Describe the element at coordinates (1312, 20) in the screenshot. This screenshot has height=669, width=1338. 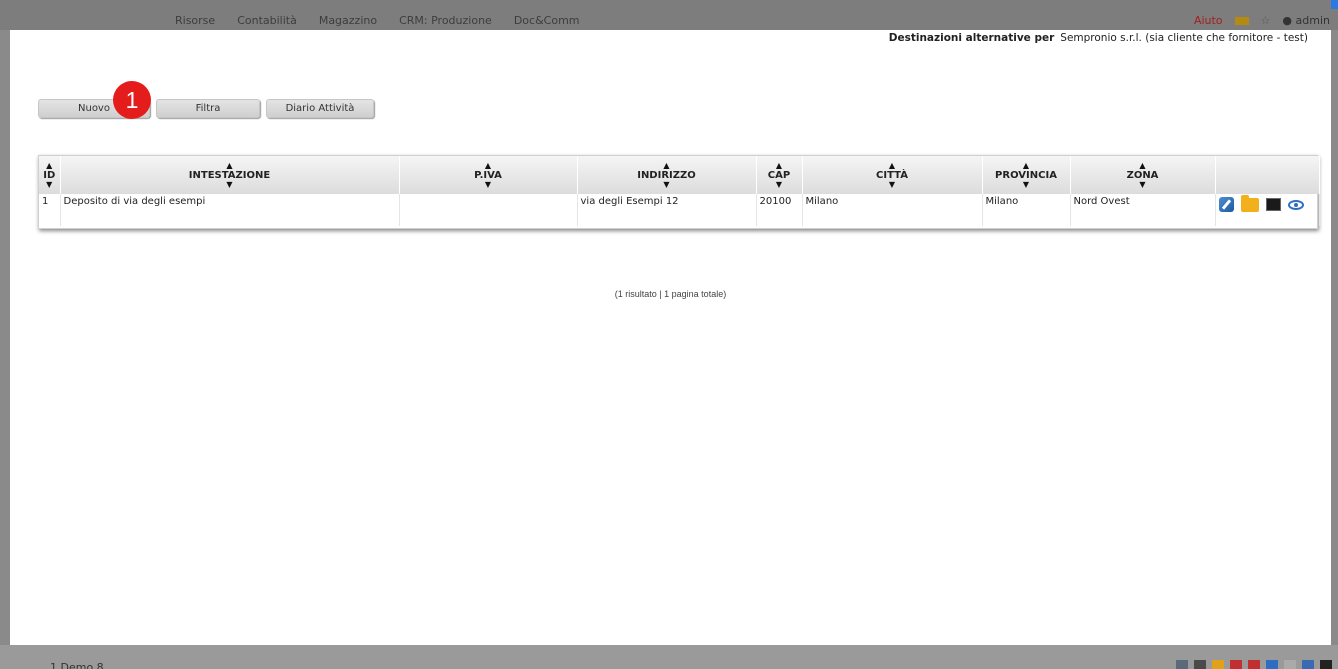
I see `user-name: admin` at that location.